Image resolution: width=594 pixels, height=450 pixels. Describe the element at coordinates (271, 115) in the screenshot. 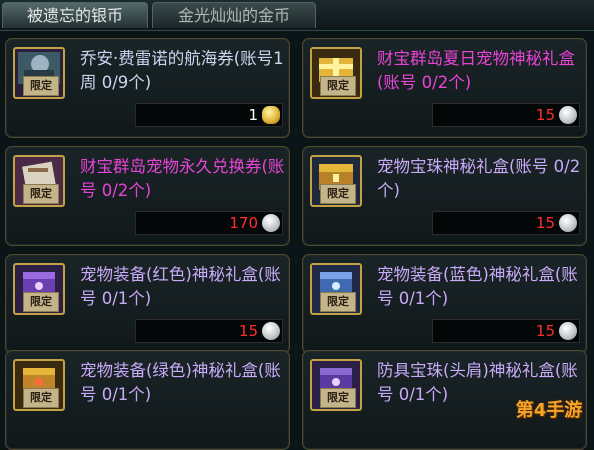

I see `gold-coin-icon` at that location.